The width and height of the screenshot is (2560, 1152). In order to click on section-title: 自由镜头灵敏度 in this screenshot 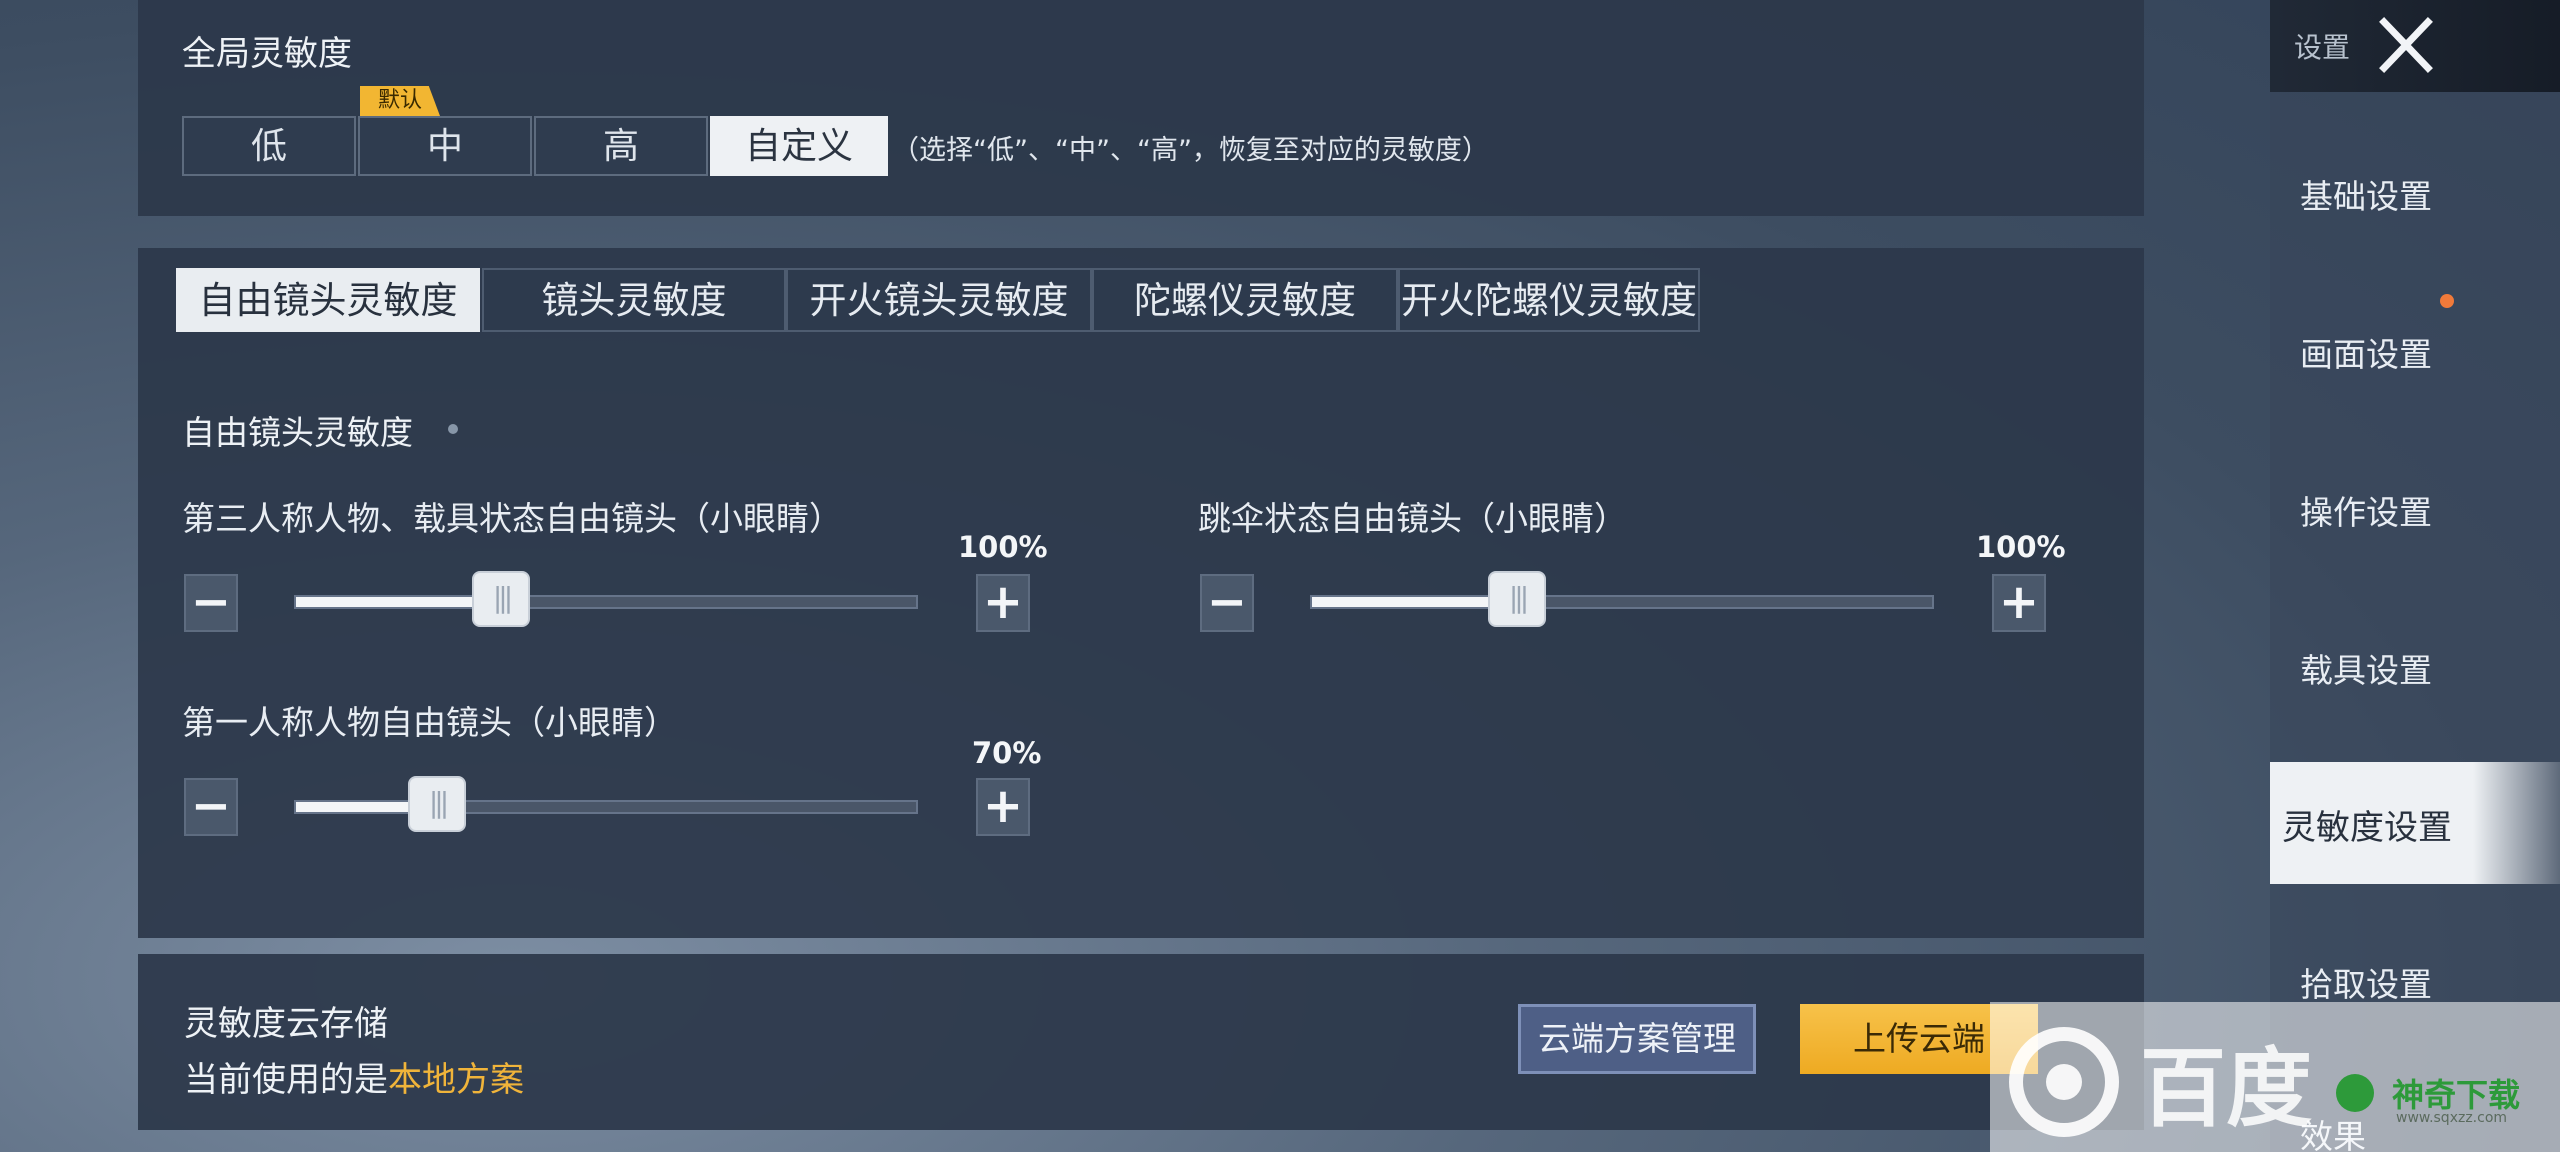, I will do `click(297, 432)`.